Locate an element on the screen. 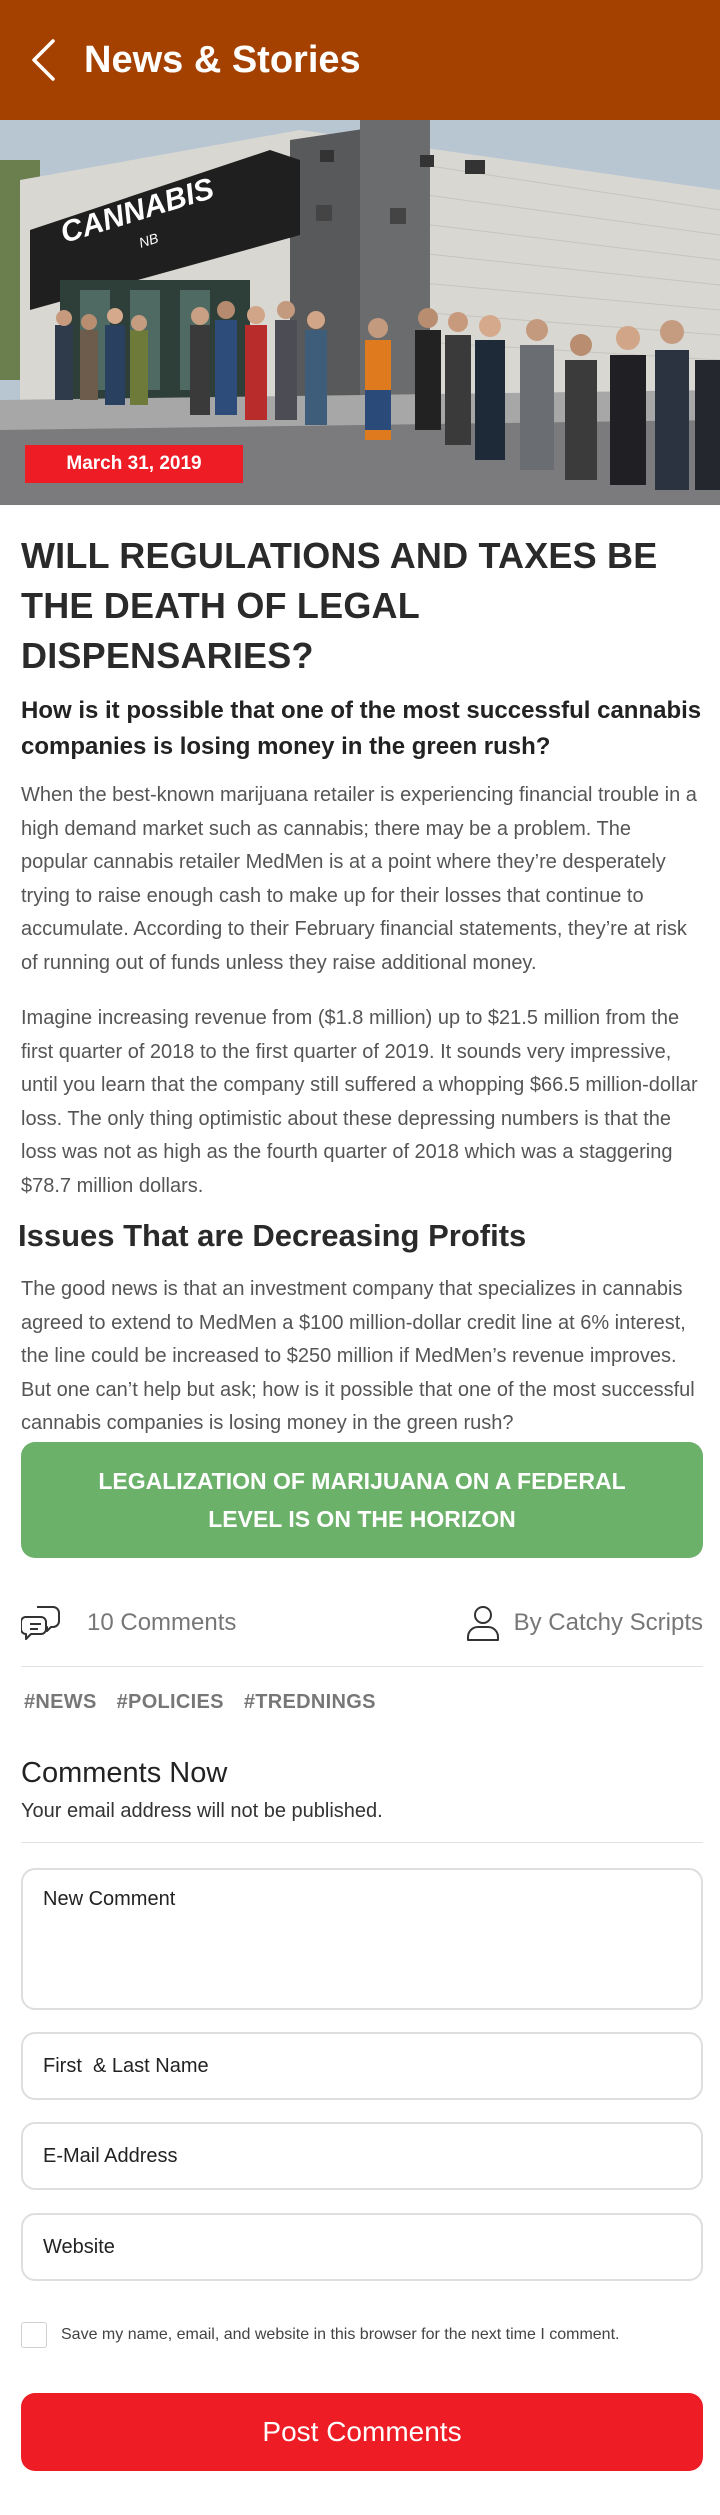  website-field is located at coordinates (362, 2247).